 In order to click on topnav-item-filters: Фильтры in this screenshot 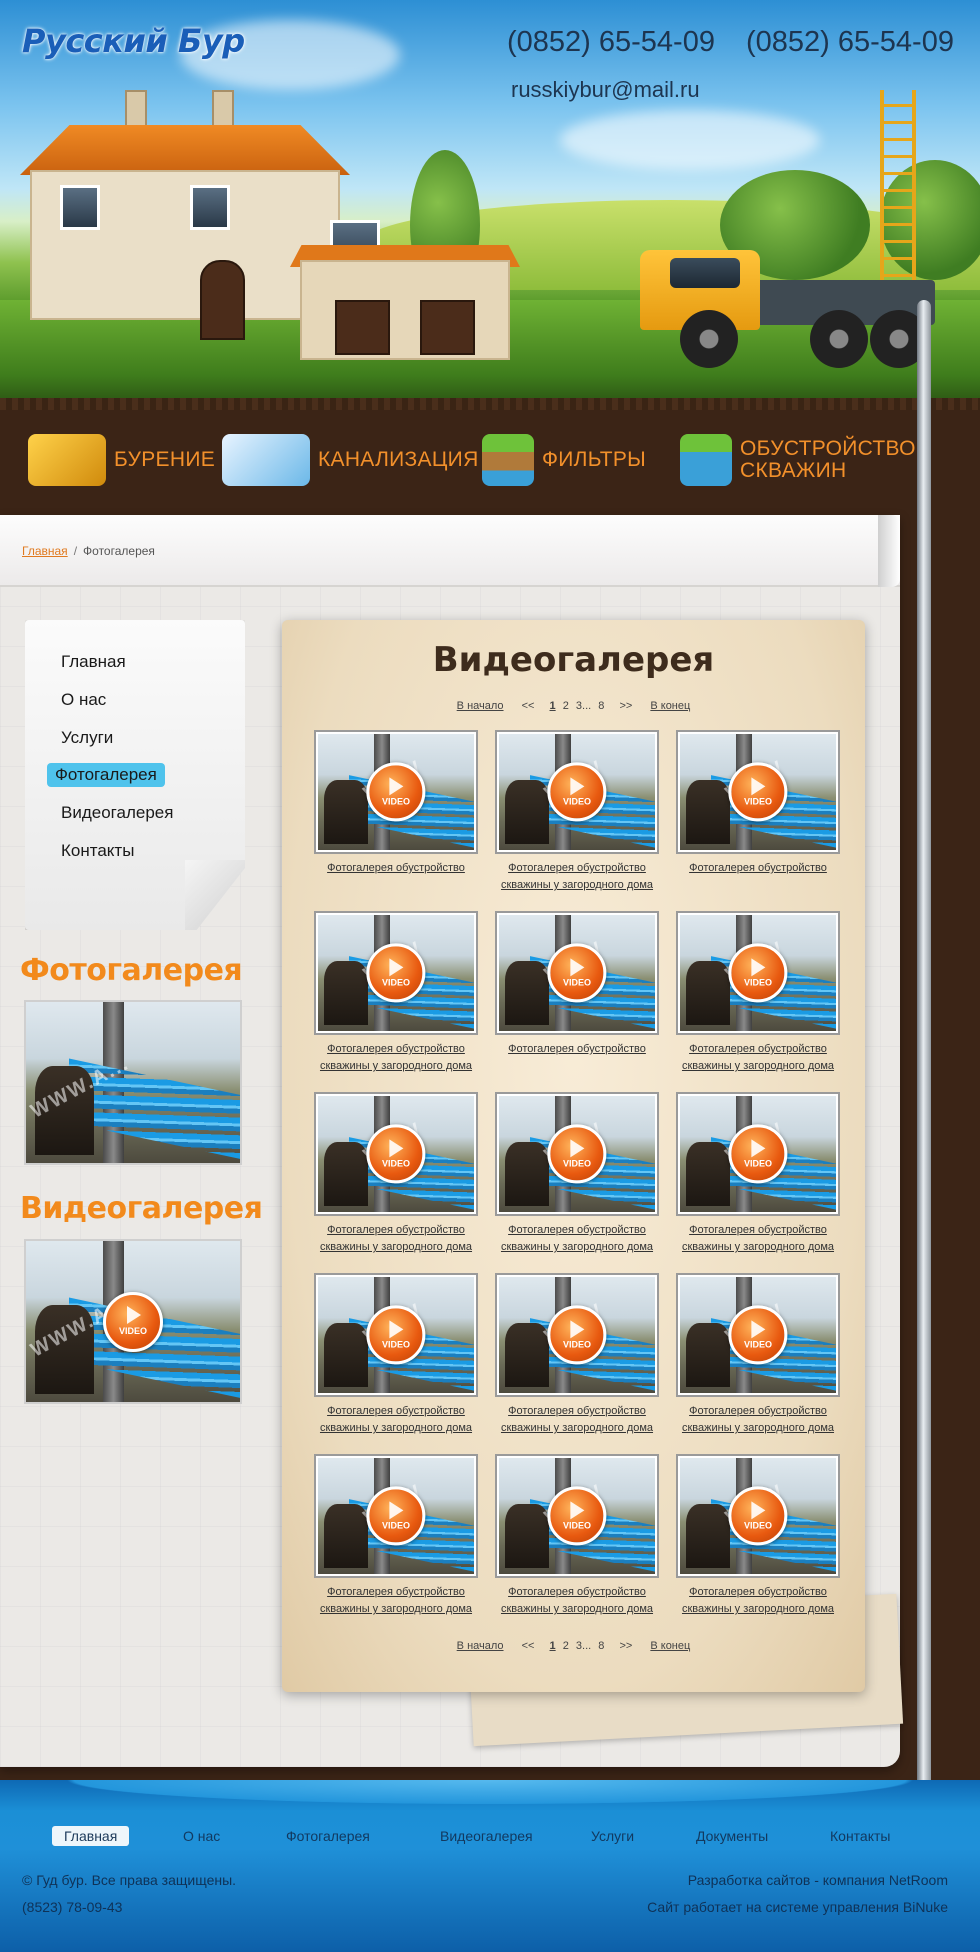, I will do `click(564, 460)`.